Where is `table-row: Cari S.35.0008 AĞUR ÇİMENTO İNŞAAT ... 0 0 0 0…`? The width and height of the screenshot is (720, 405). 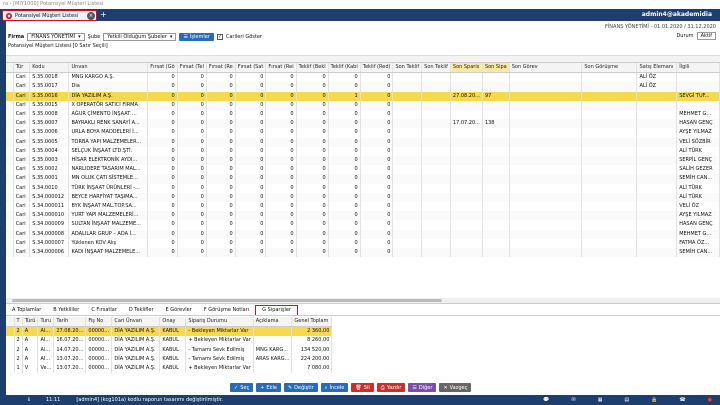
table-row: Cari S.35.0008 AĞUR ÇİMENTO İNŞAAT ... 0 0 0 0… is located at coordinates (363, 115).